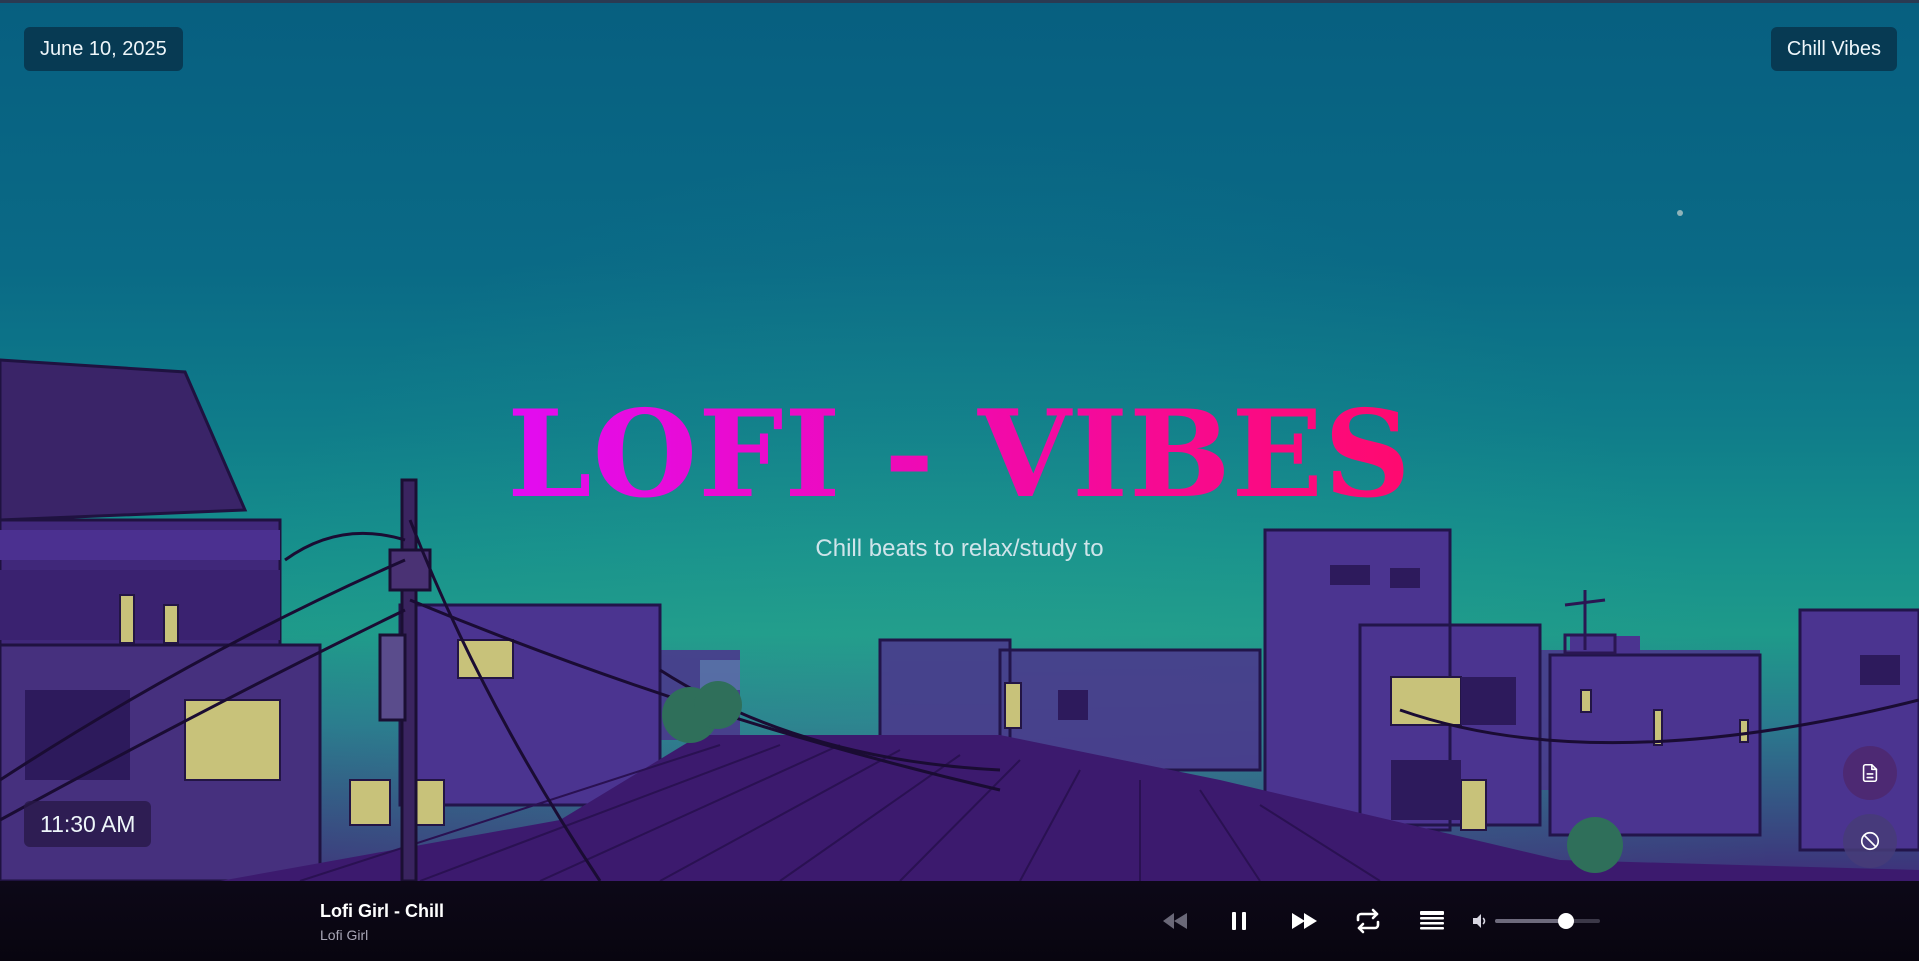  I want to click on hero-subtitle: Chill beats to relax/study to, so click(959, 548).